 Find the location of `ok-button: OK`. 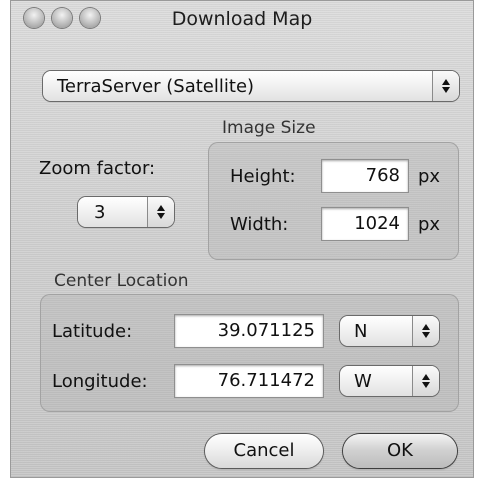

ok-button: OK is located at coordinates (400, 451).